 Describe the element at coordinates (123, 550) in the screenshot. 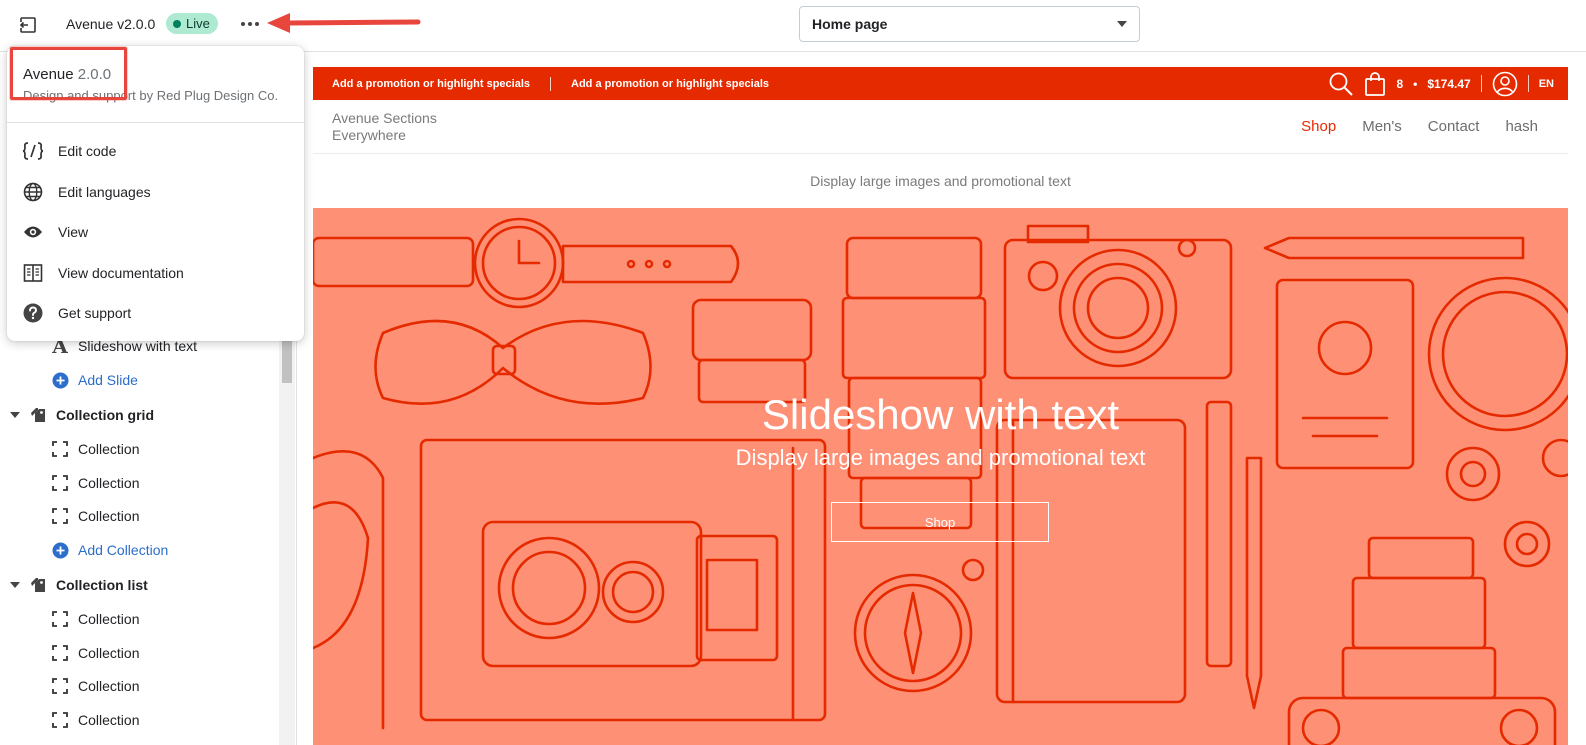

I see `tree-row-label: Add Collection` at that location.